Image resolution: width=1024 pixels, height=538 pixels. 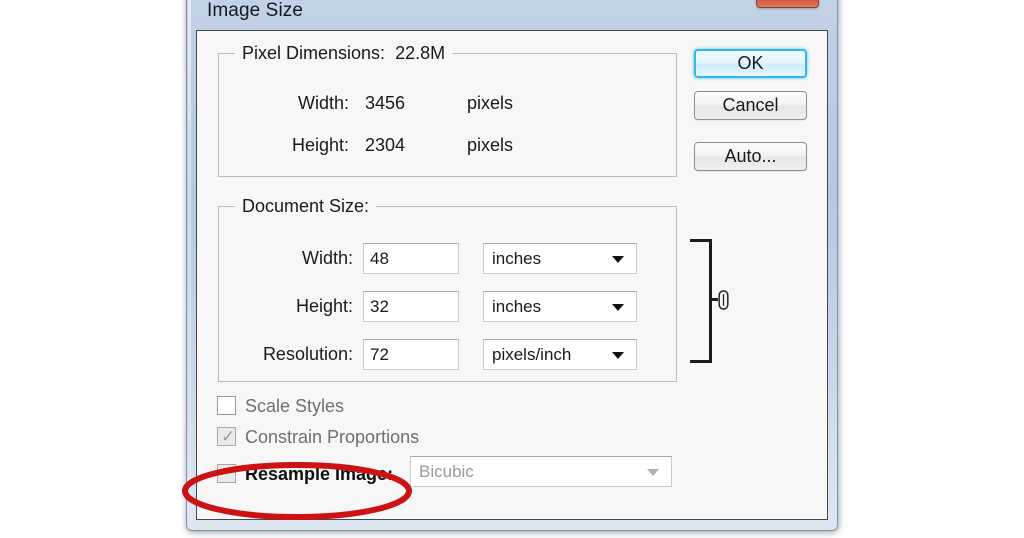 What do you see at coordinates (750, 105) in the screenshot?
I see `cancel-button: Cancel` at bounding box center [750, 105].